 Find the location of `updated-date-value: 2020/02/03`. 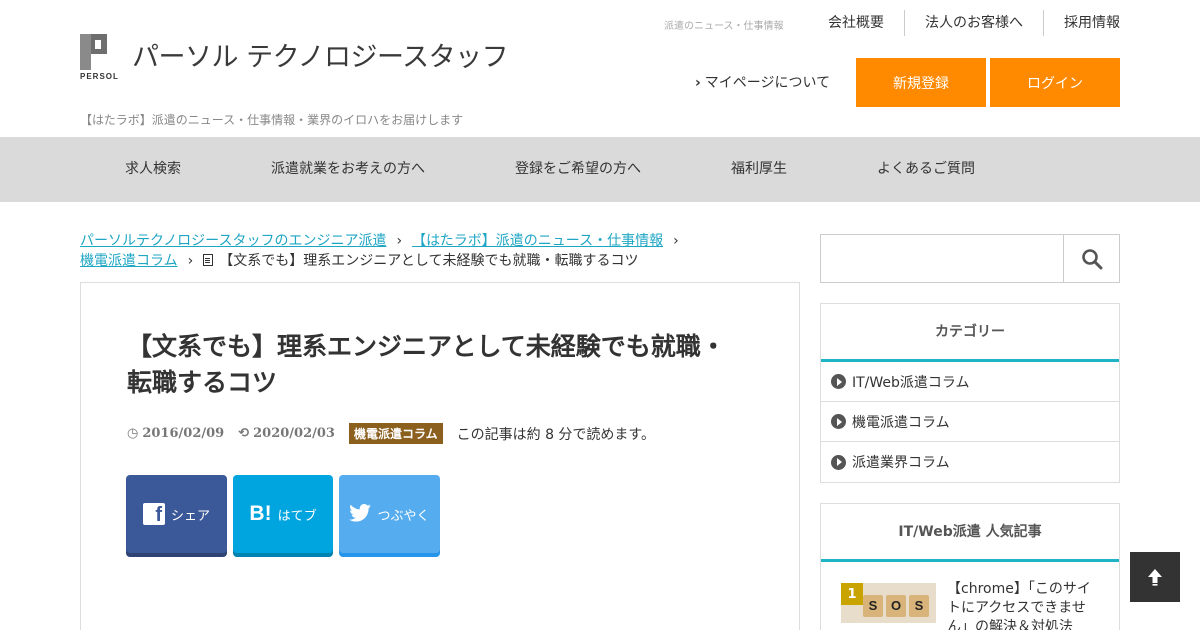

updated-date-value: 2020/02/03 is located at coordinates (294, 433).